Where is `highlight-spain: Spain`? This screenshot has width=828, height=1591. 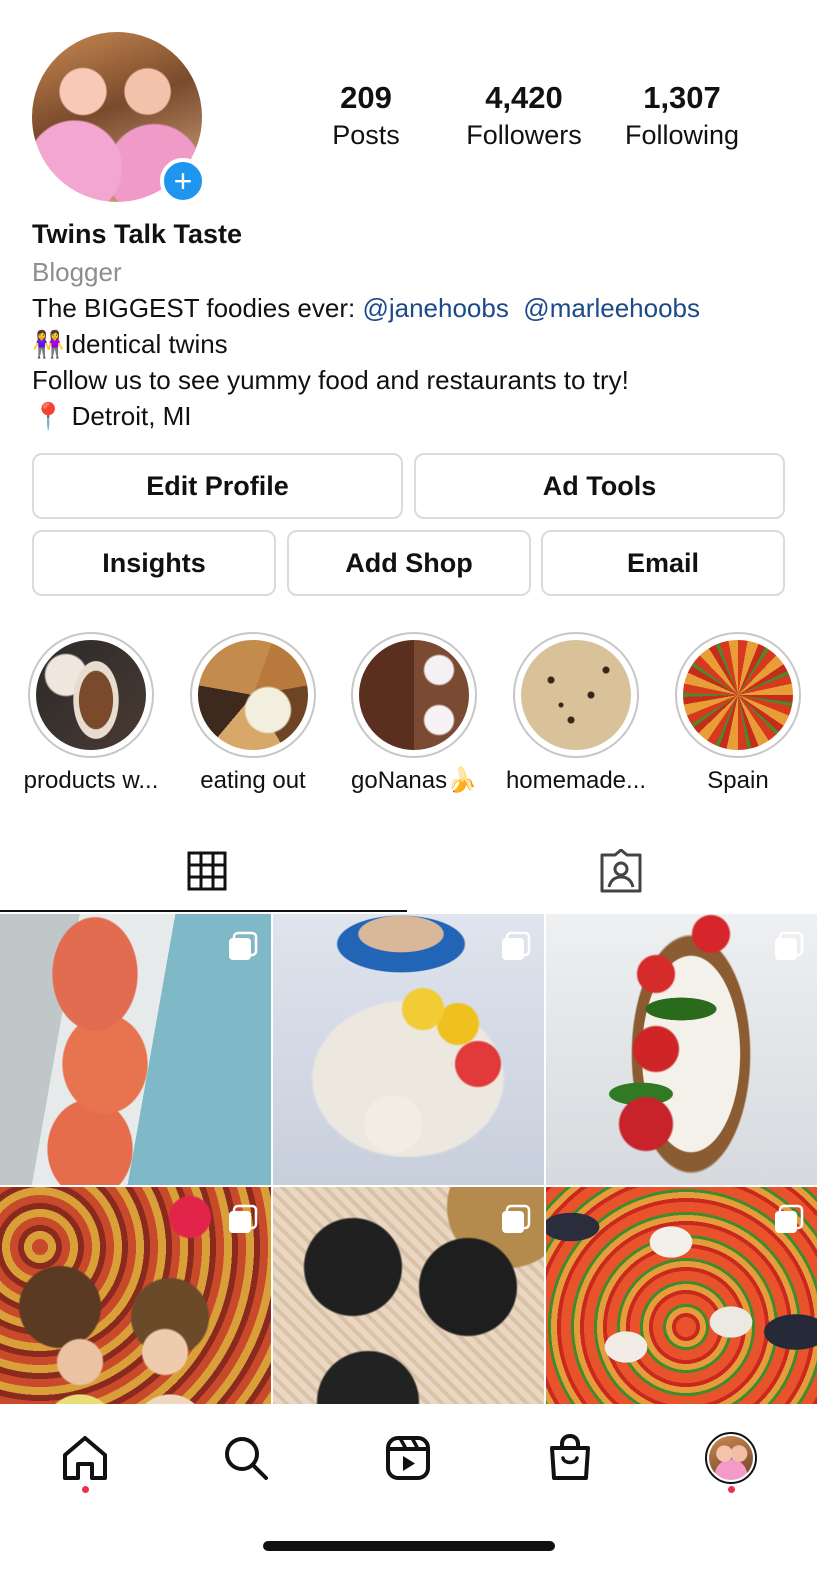 highlight-spain: Spain is located at coordinates (738, 713).